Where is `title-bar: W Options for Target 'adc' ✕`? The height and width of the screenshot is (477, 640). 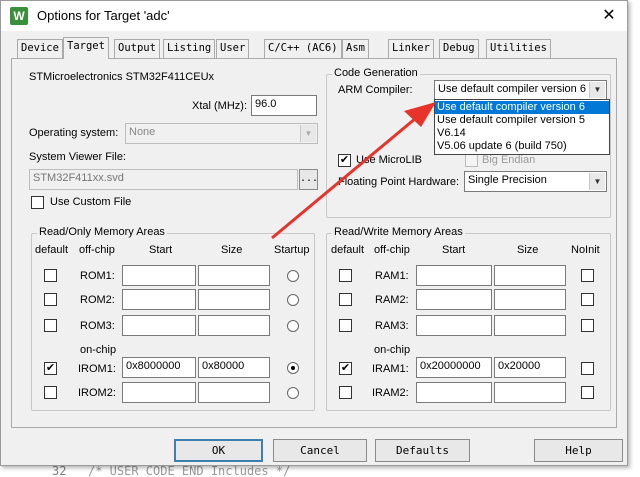
title-bar: W Options for Target 'adc' ✕ is located at coordinates (314, 16).